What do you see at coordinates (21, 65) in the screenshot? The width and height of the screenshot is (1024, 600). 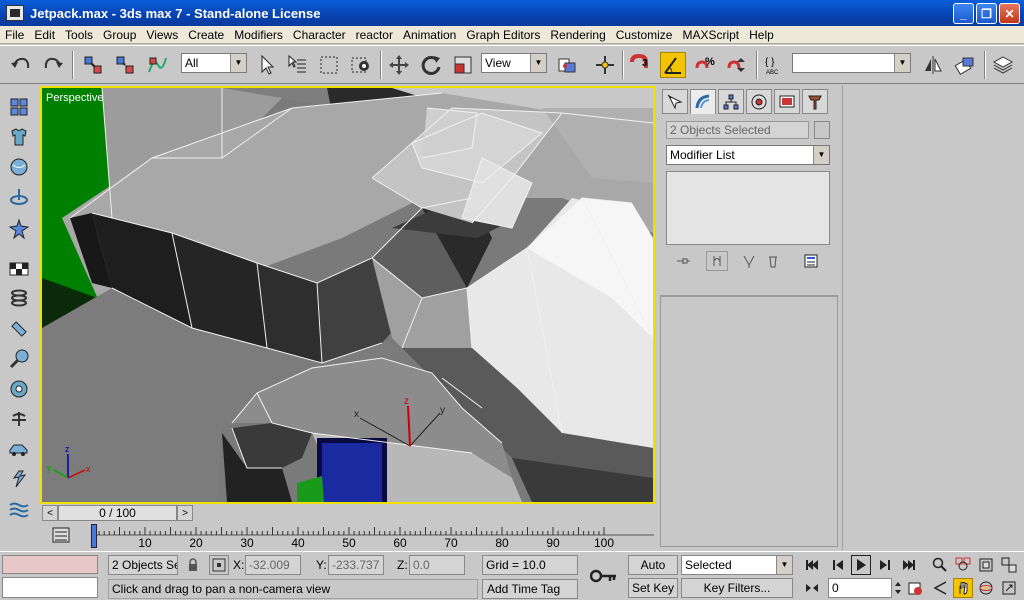 I see `undo-icon` at bounding box center [21, 65].